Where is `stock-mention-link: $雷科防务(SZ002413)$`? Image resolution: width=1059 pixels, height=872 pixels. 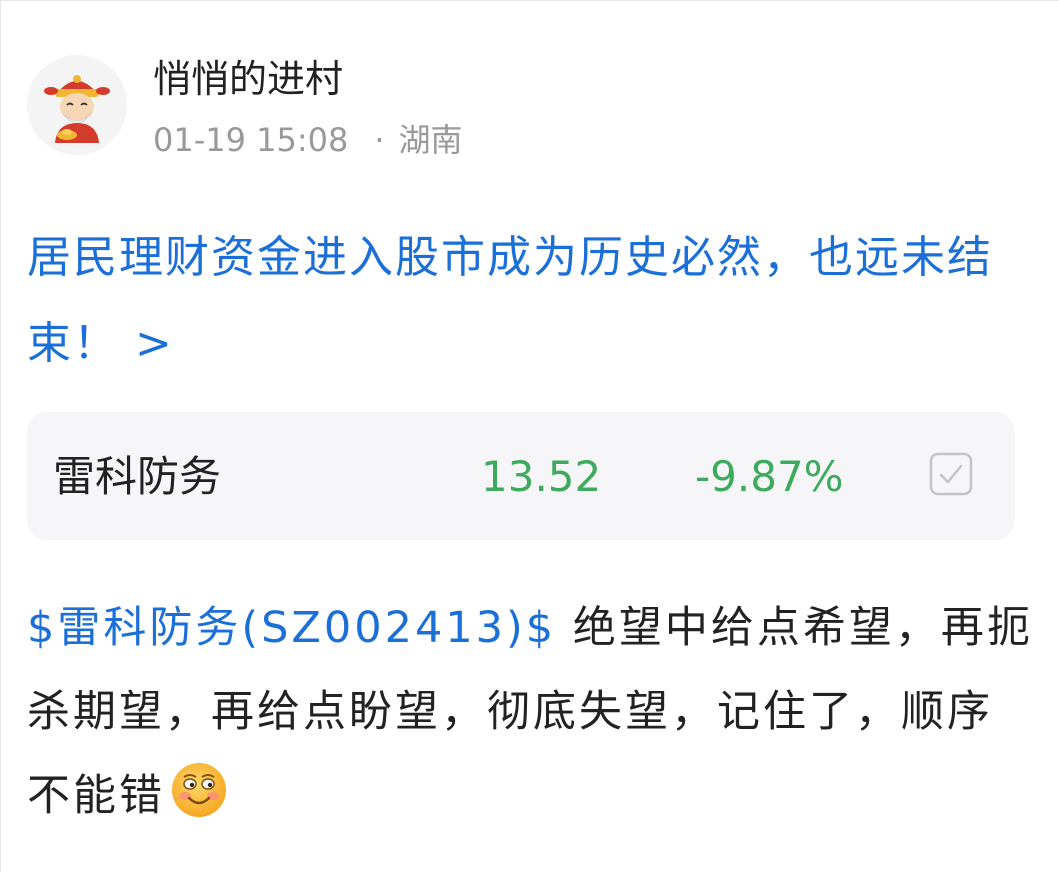
stock-mention-link: $雷科防务(SZ002413)$ is located at coordinates (291, 628).